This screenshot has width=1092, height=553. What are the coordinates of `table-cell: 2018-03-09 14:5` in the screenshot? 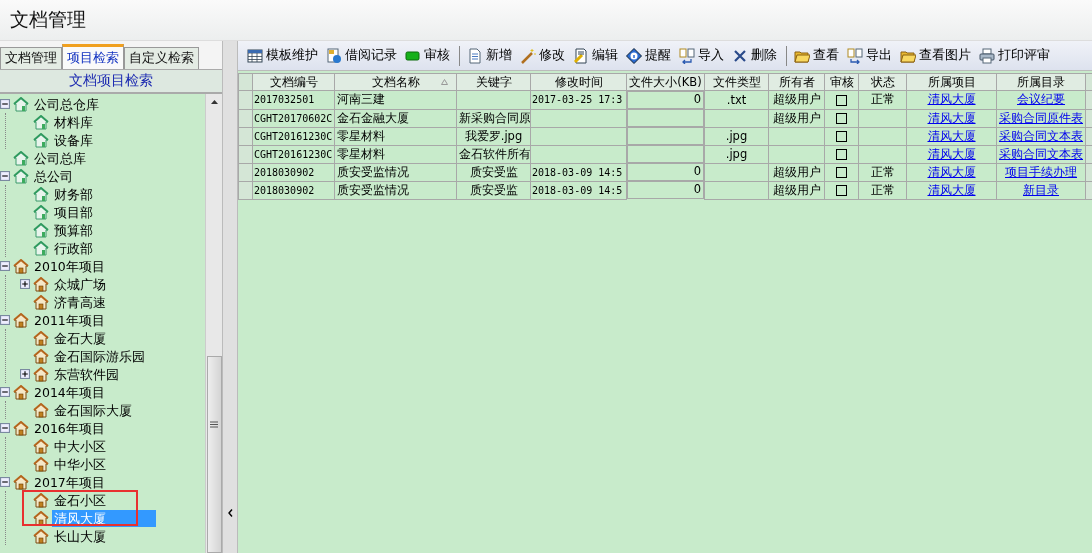 It's located at (577, 190).